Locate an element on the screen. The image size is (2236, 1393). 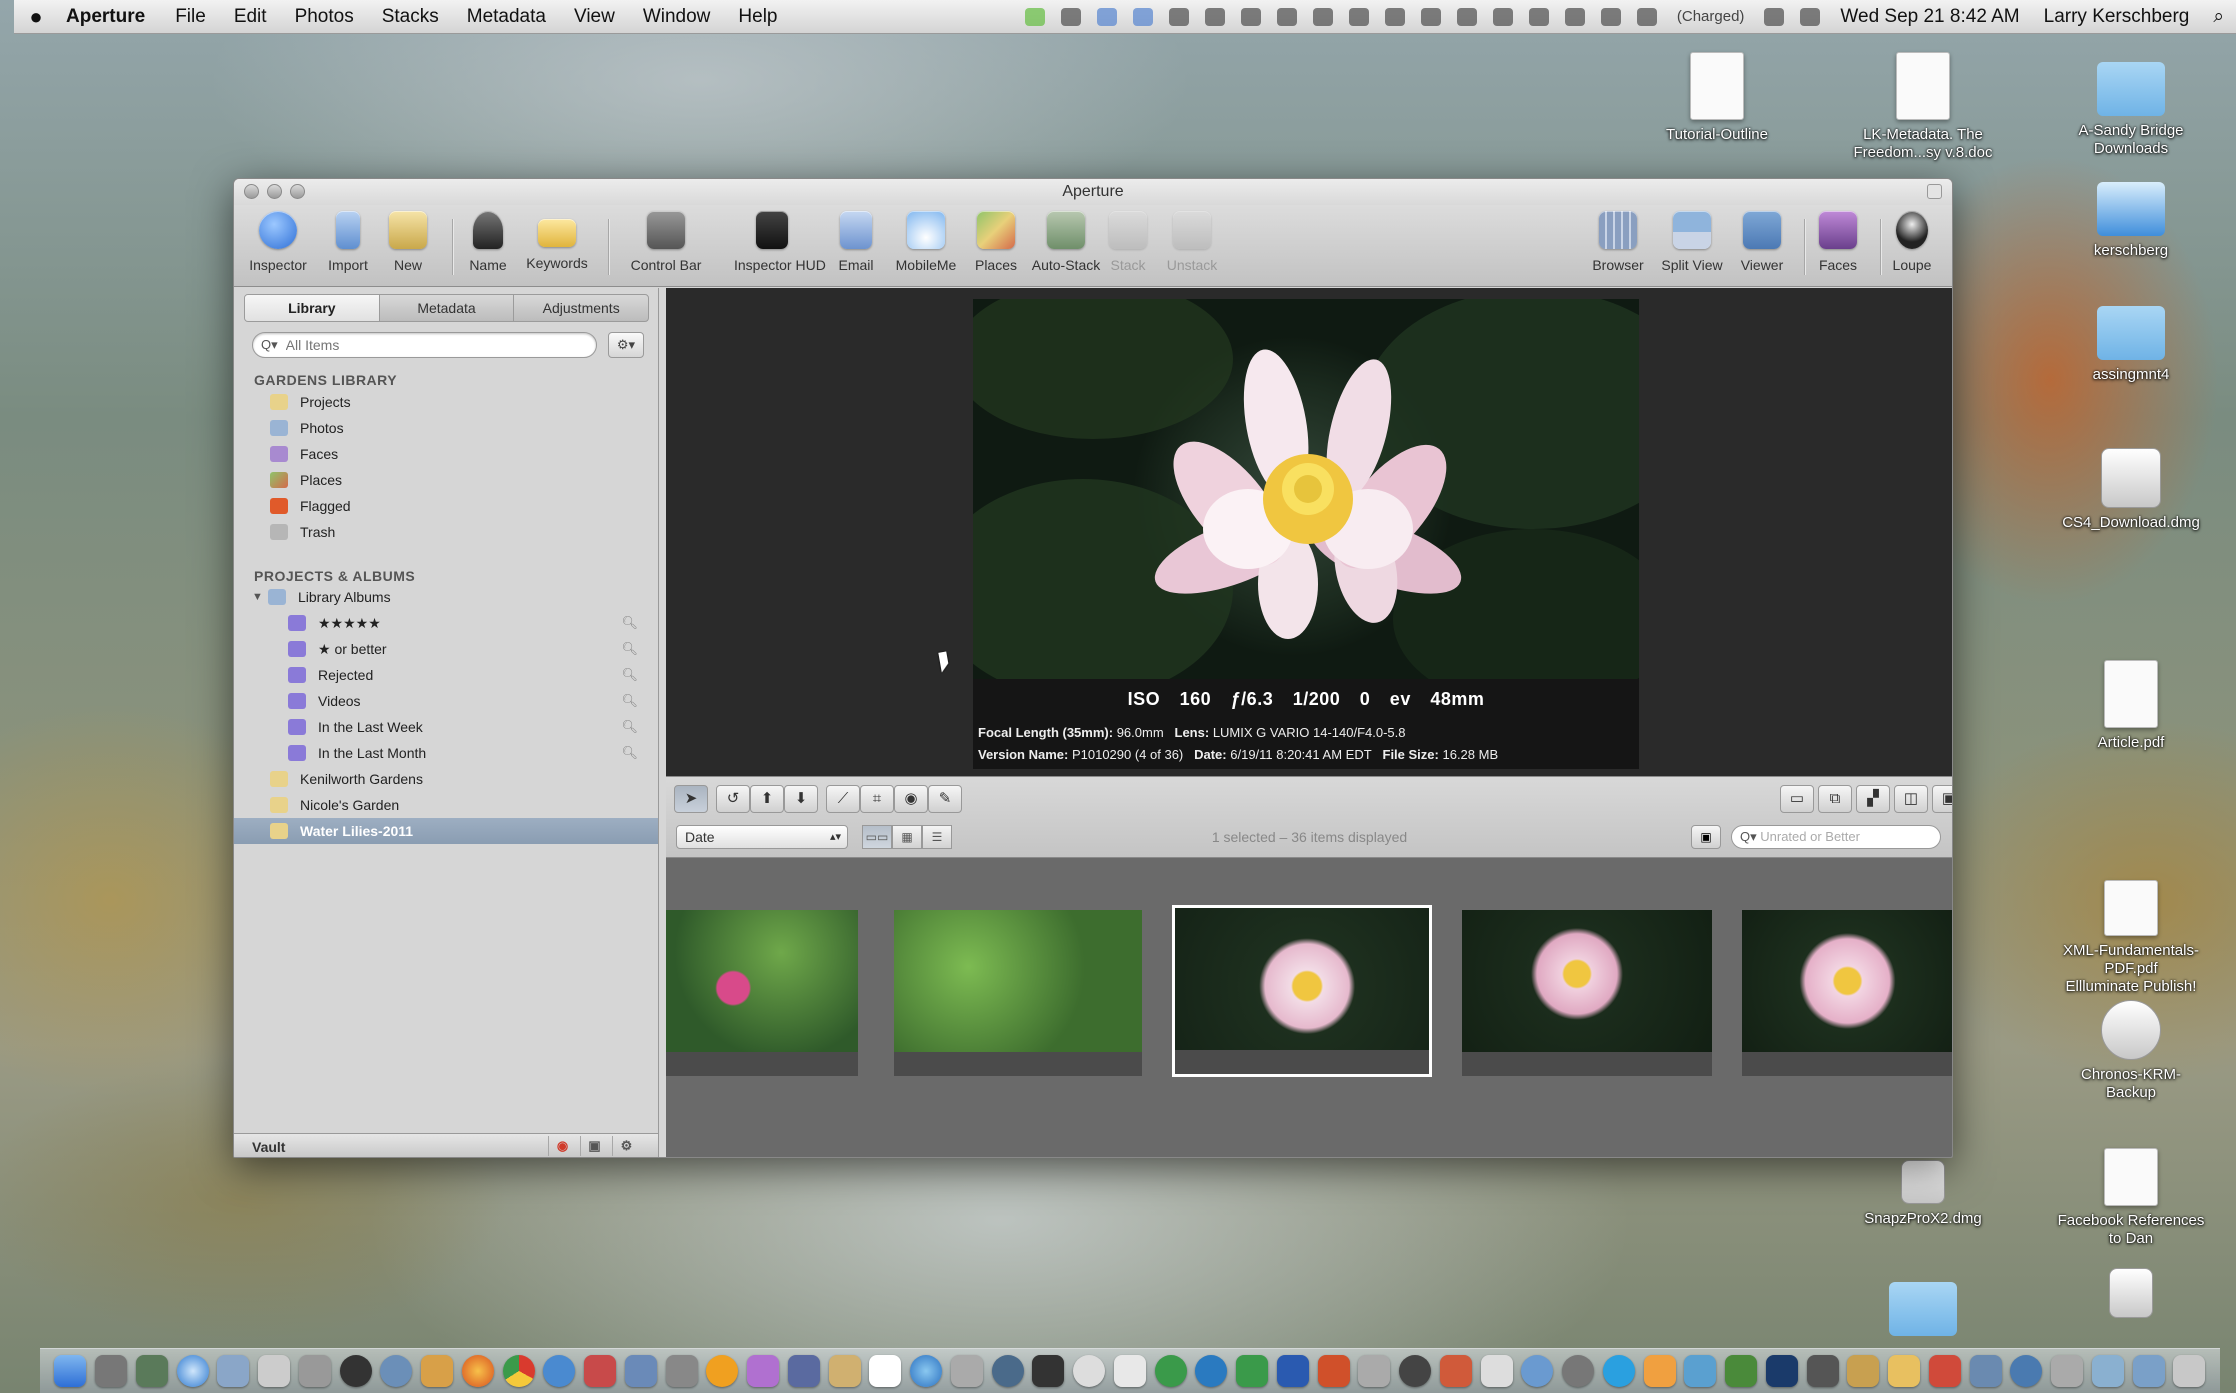
sidebar-item-project-kenilworth: Kenilworth Gardens is located at coordinates (446, 779).